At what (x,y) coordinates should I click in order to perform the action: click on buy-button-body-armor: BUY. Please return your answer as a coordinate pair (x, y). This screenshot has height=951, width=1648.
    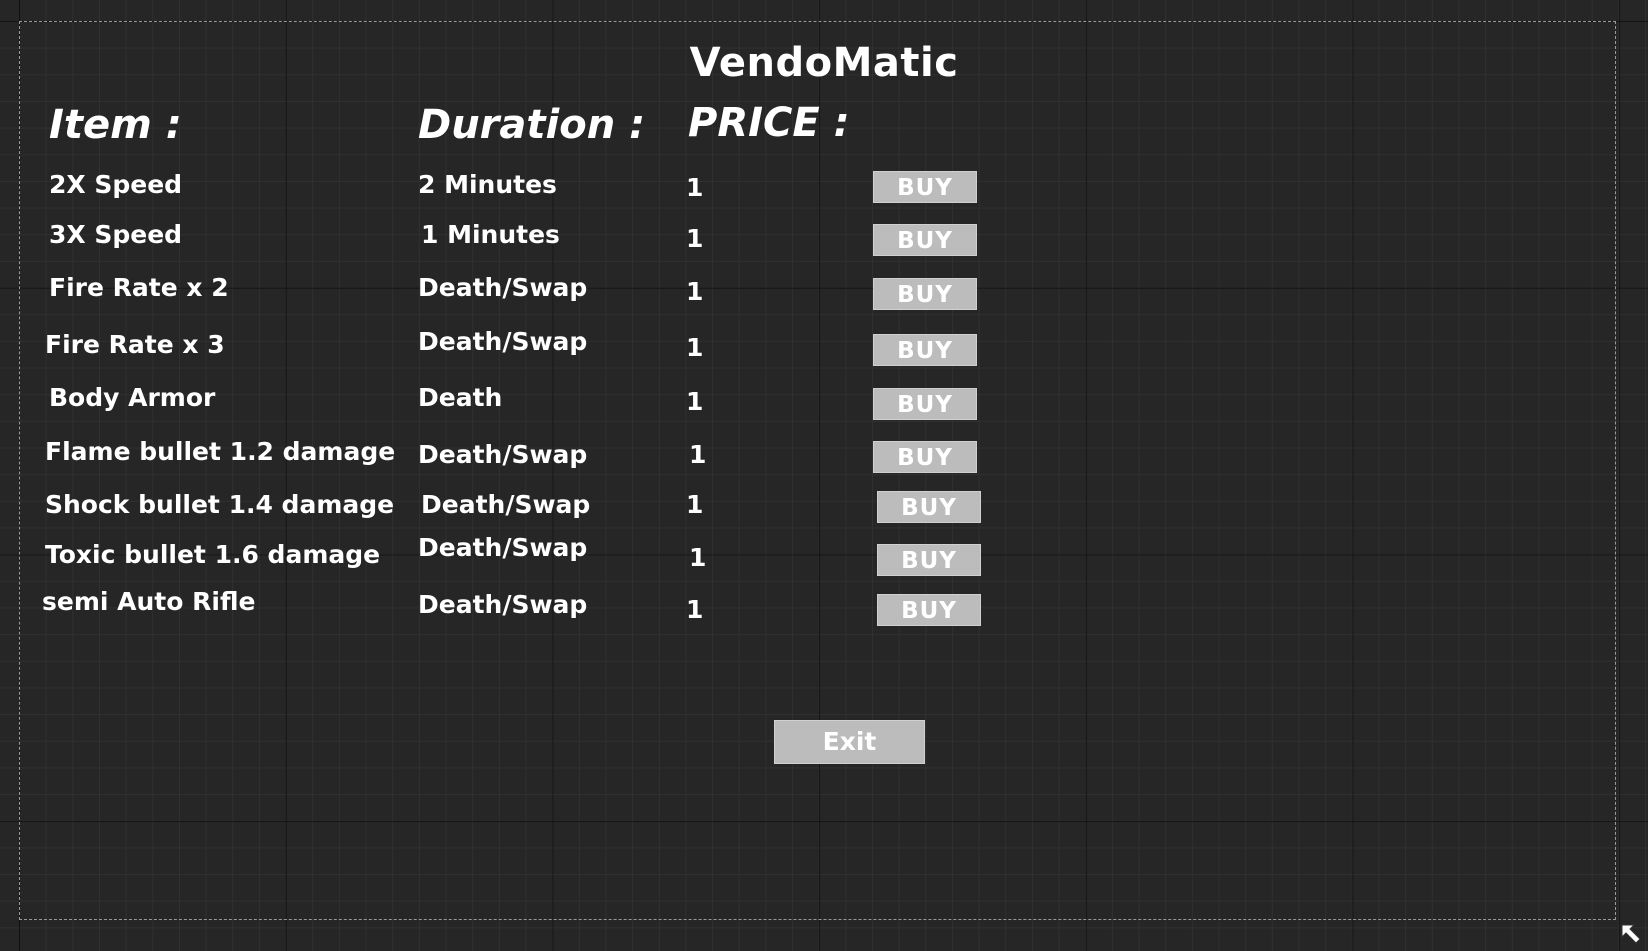
    Looking at the image, I should click on (925, 404).